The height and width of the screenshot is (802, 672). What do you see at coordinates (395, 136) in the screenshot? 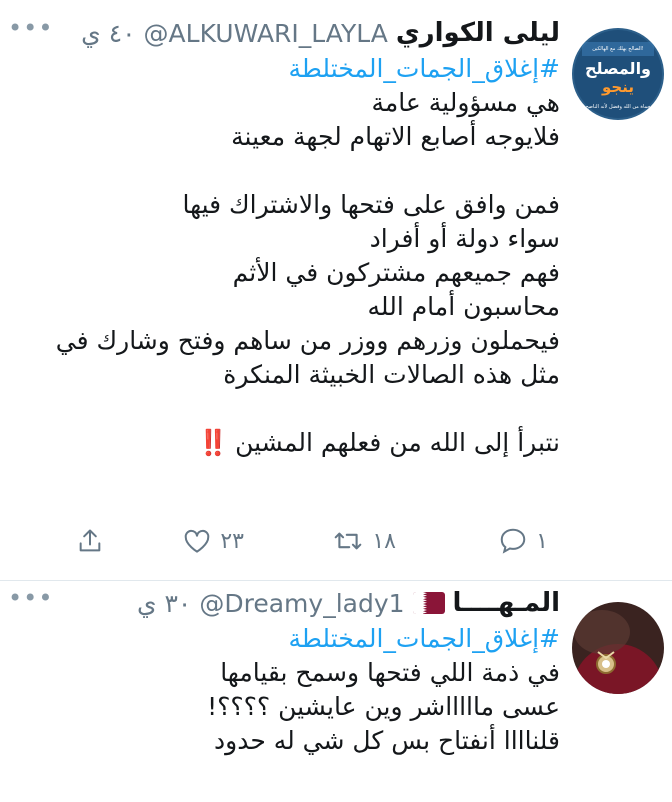
I see `tweet-line: فلايوجه أصابع الاتهام لجهة معينة` at bounding box center [395, 136].